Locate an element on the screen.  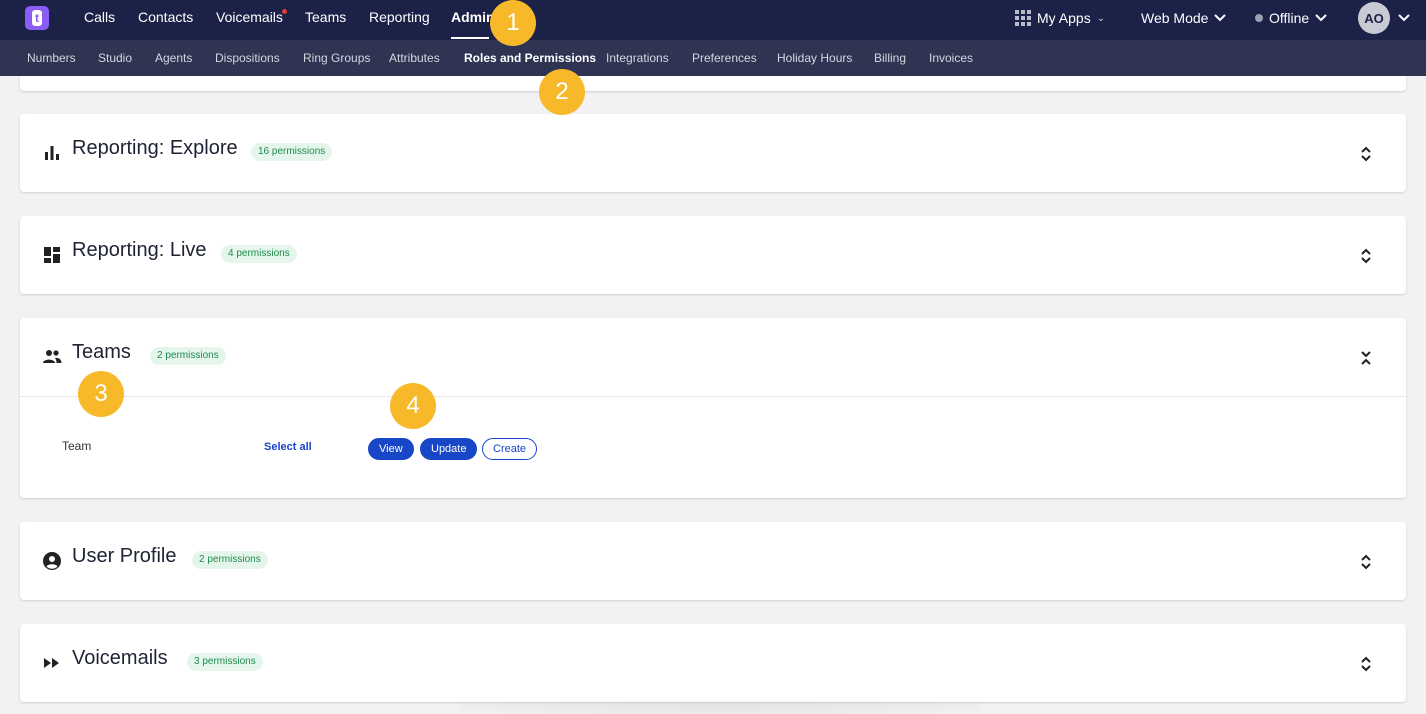
section-divider is located at coordinates (713, 396).